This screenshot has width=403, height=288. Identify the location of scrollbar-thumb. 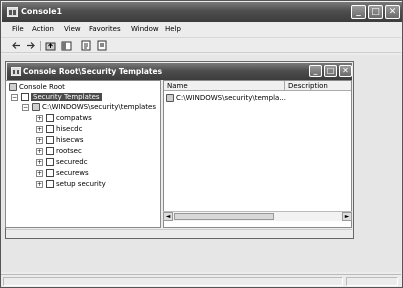
(224, 216).